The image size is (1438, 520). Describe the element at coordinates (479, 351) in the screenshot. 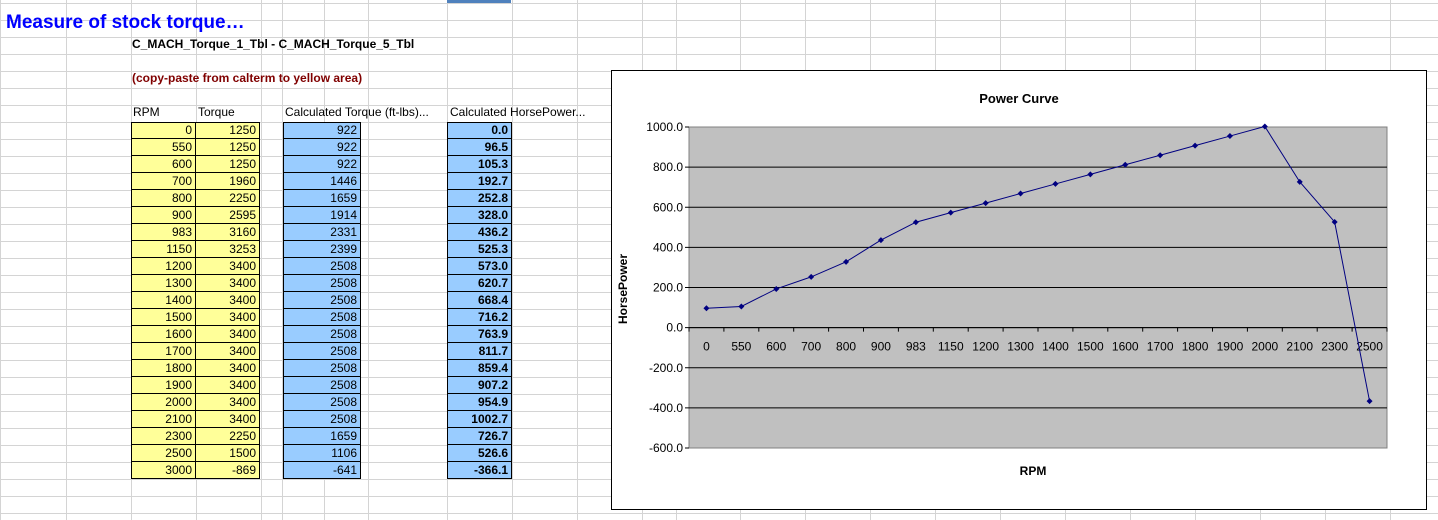

I see `calc-hp-cell: 811.7` at that location.